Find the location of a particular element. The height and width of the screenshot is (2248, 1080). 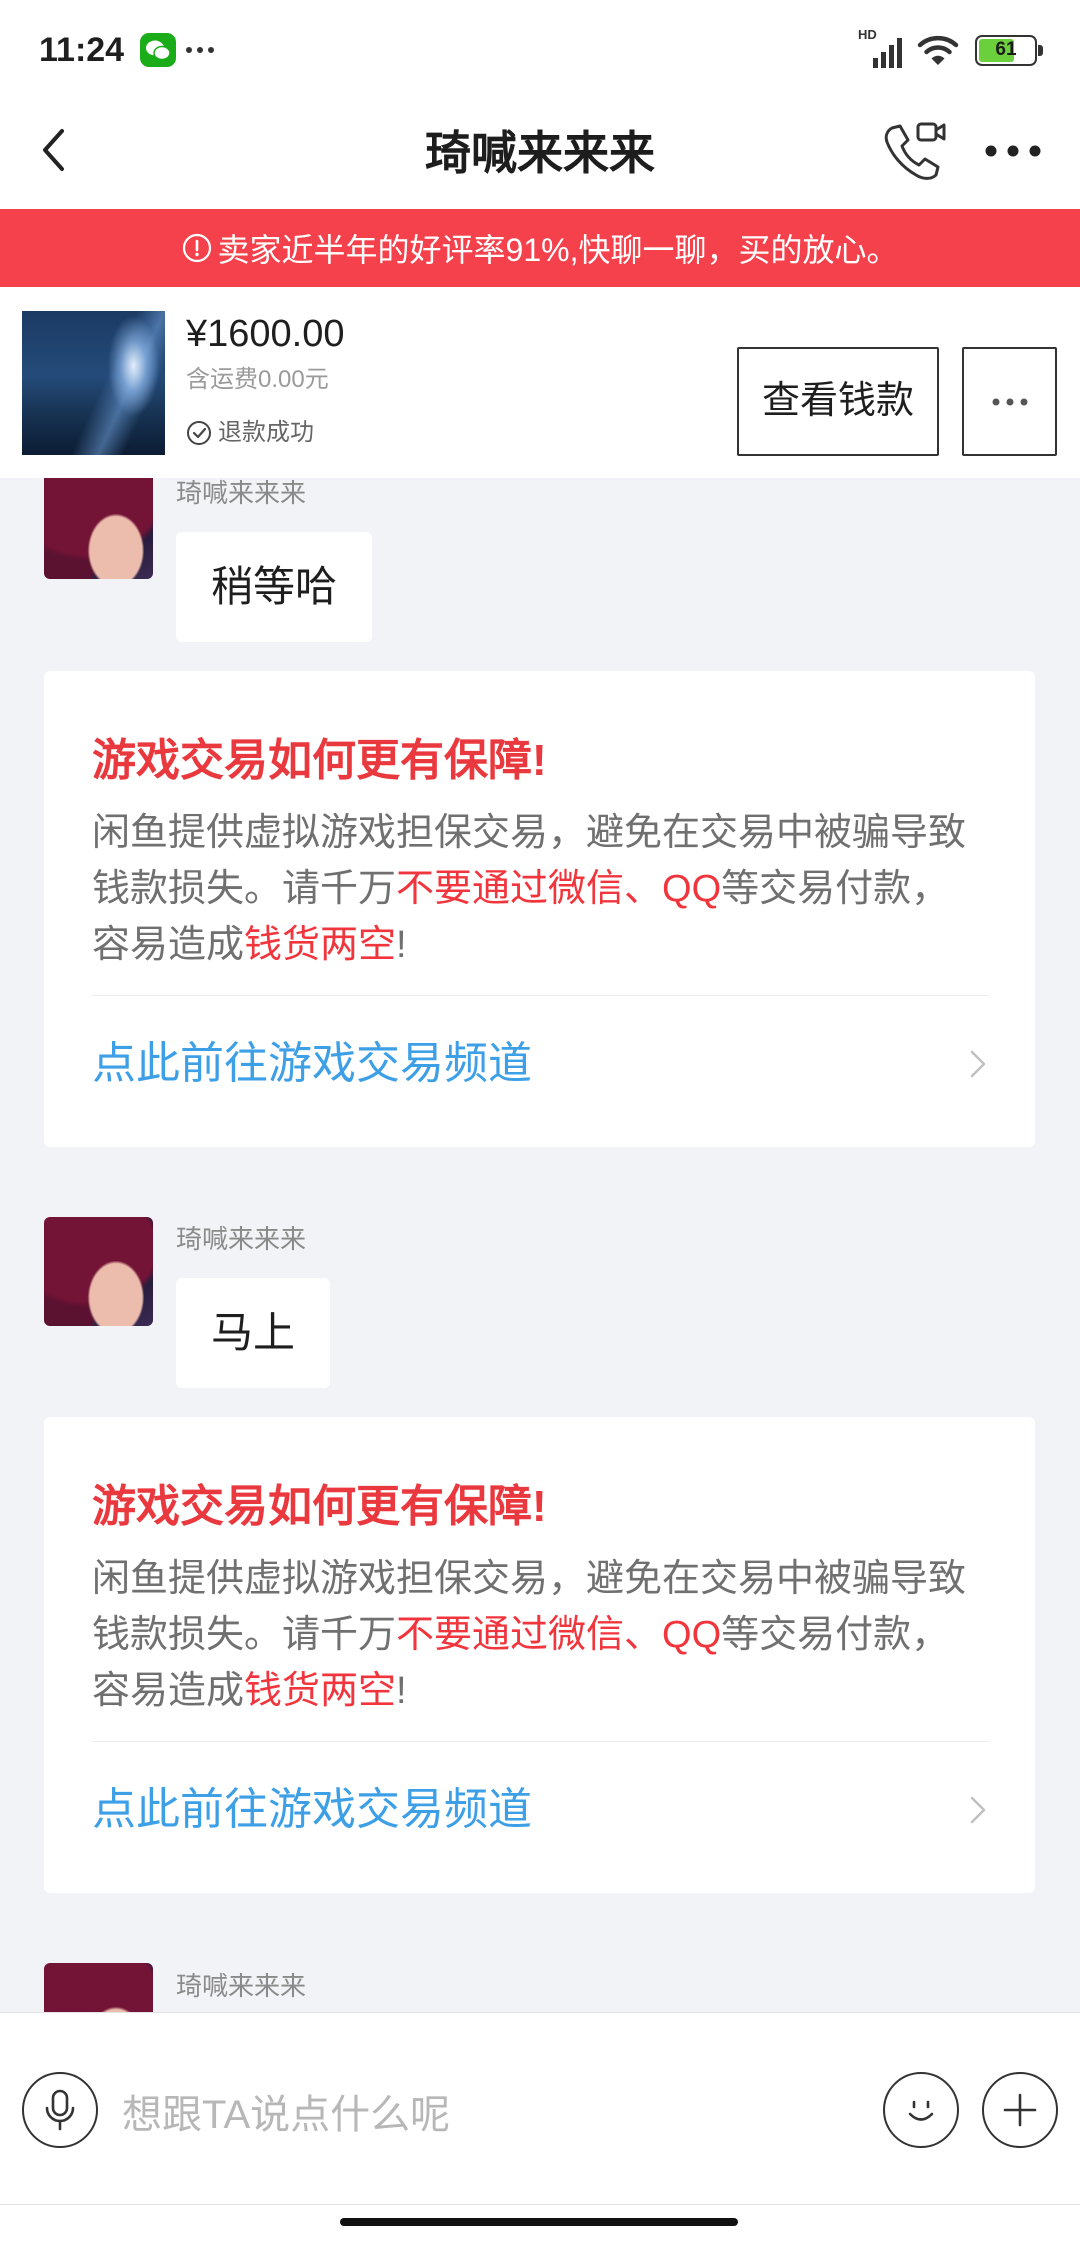

input-bar is located at coordinates (540, 2108).